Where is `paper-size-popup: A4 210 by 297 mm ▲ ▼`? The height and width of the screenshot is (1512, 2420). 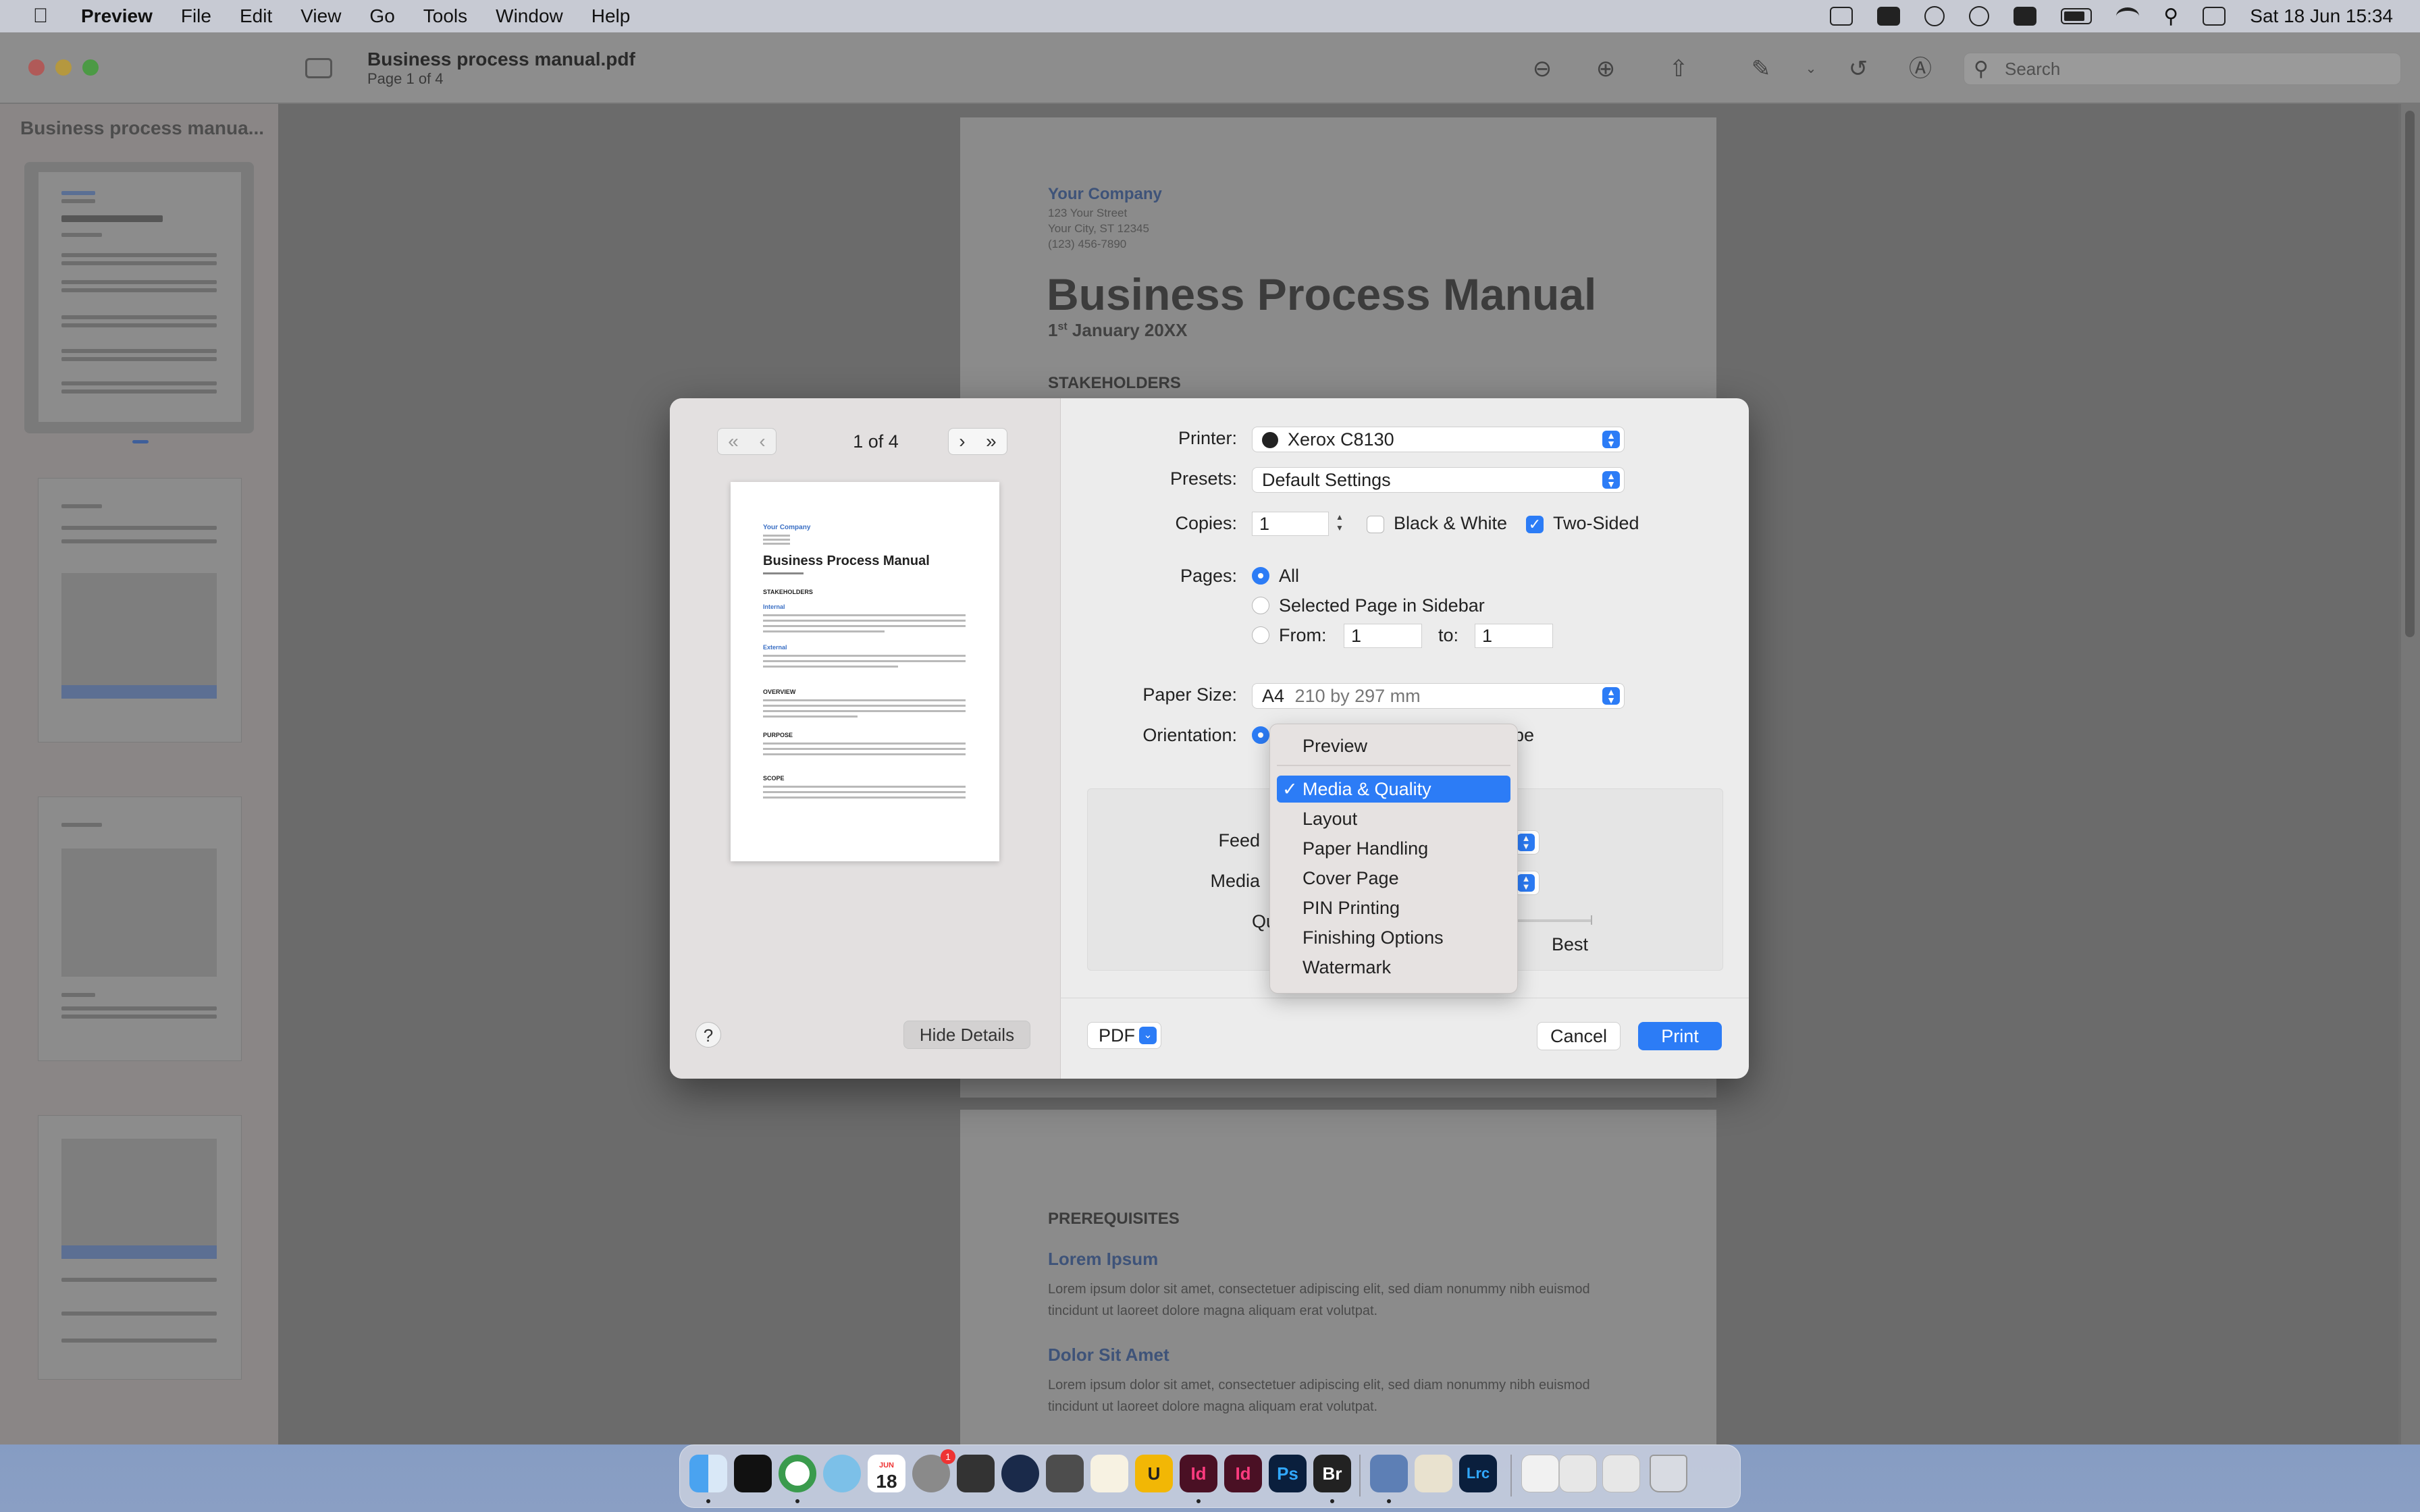 paper-size-popup: A4 210 by 297 mm ▲ ▼ is located at coordinates (1438, 696).